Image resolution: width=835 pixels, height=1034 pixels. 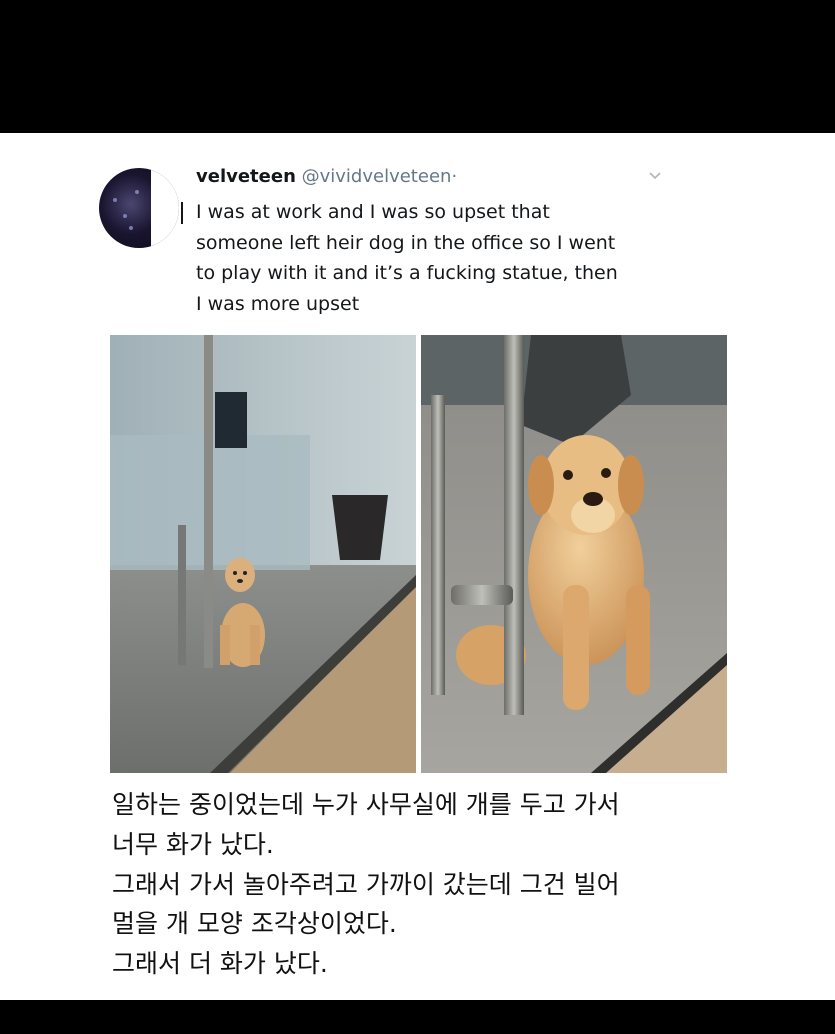 What do you see at coordinates (246, 176) in the screenshot?
I see `display-name: velveteen` at bounding box center [246, 176].